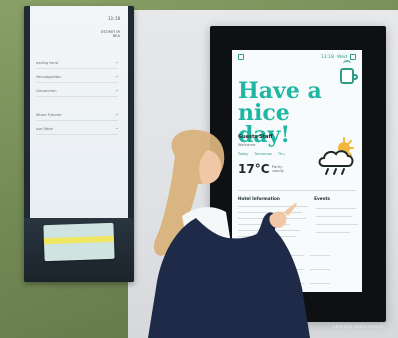 The image size is (398, 338). Describe the element at coordinates (297, 57) in the screenshot. I see `status-bar: 13:18 Wed` at that location.